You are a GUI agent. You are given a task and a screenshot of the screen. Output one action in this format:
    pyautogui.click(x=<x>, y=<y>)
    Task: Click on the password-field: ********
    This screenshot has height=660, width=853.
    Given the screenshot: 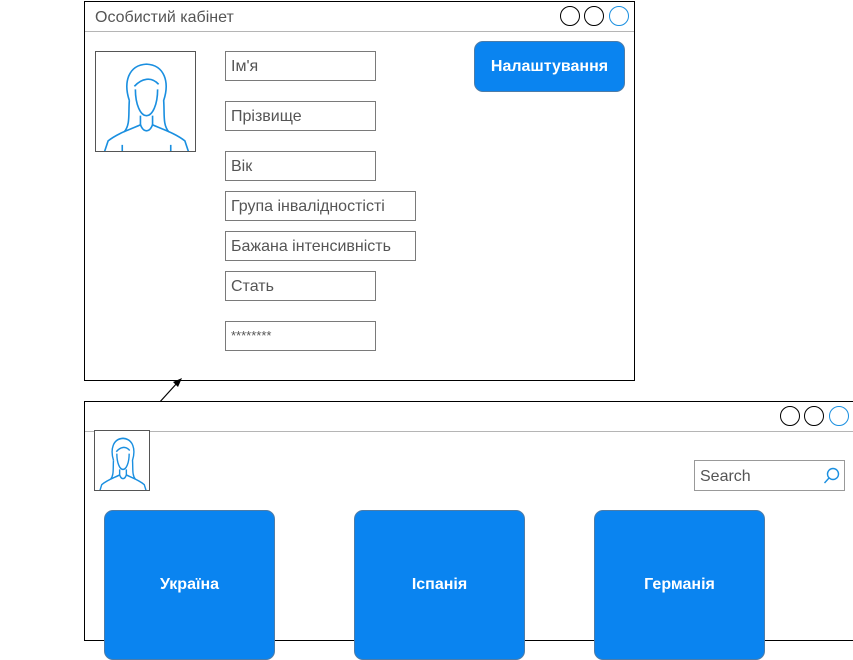 What is the action you would take?
    pyautogui.click(x=300, y=336)
    